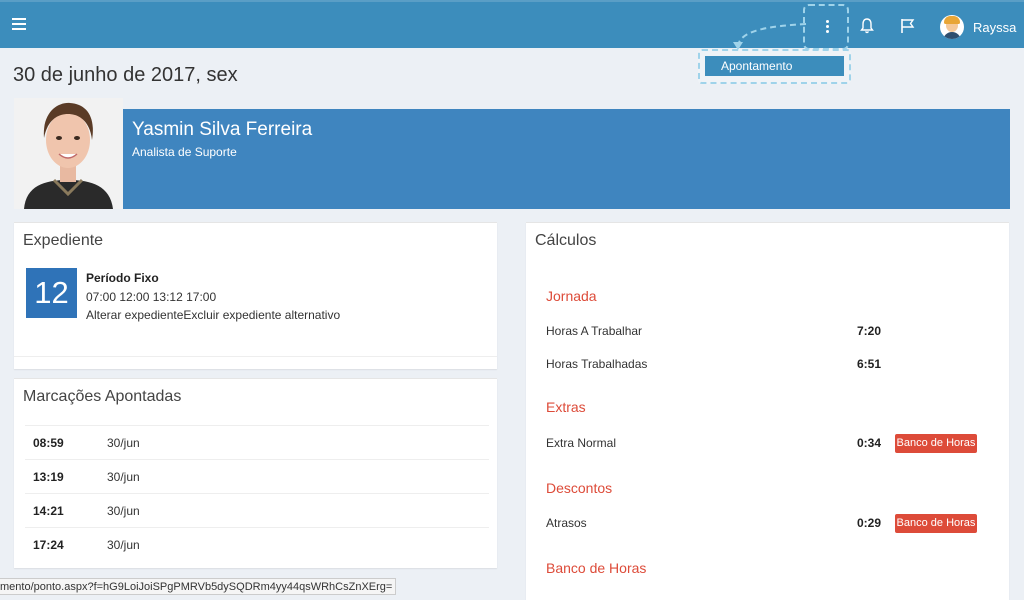 This screenshot has width=1024, height=600. I want to click on period-times: 07:00 12:00 13:12 17:00, so click(151, 297).